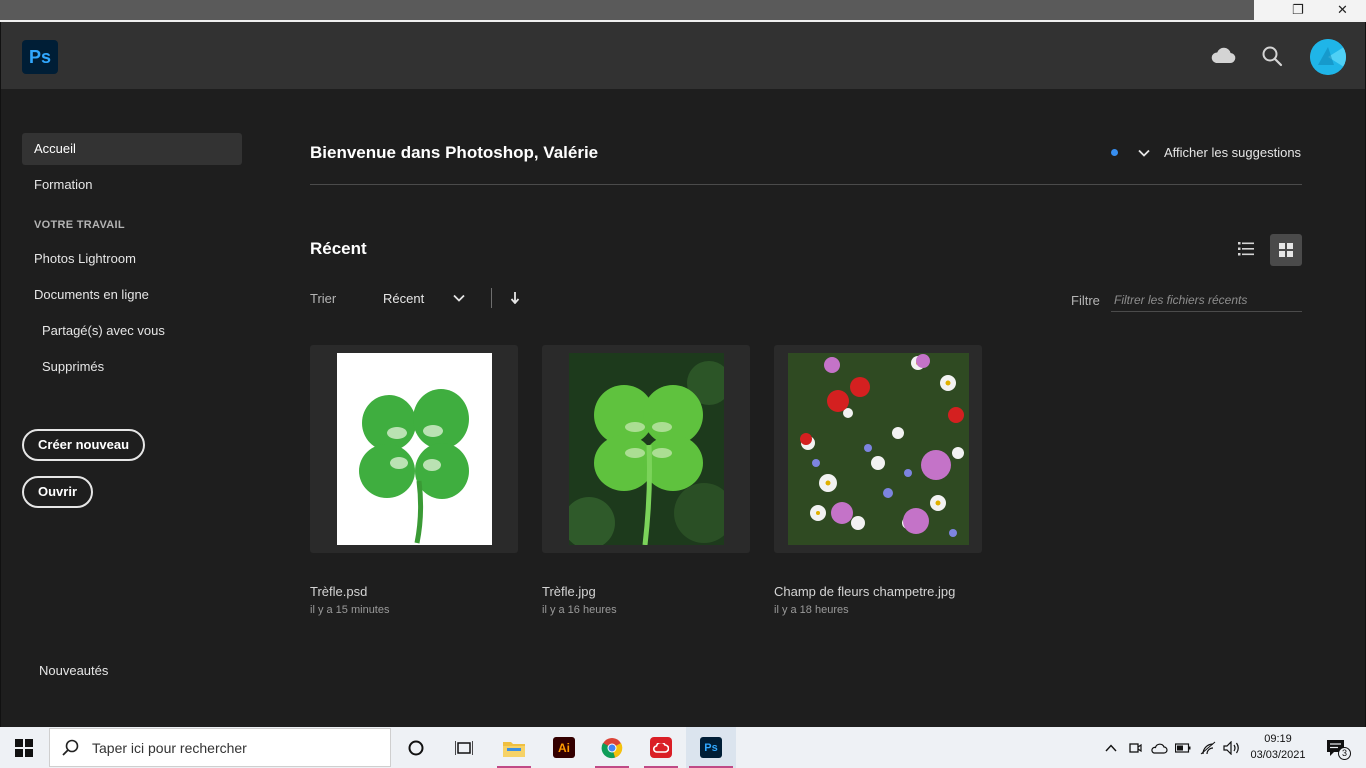  What do you see at coordinates (1286, 250) in the screenshot?
I see `grid-view-icon` at bounding box center [1286, 250].